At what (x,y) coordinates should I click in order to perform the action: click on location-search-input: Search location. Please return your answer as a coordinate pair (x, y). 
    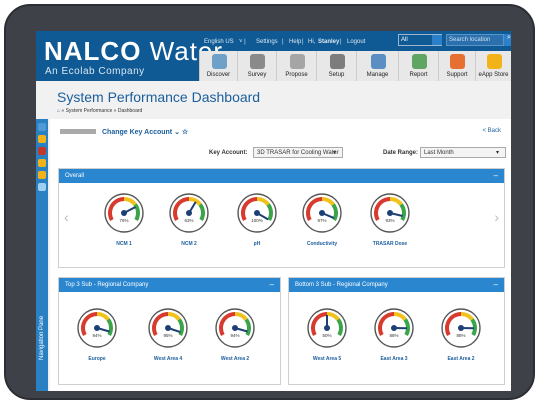
    Looking at the image, I should click on (475, 40).